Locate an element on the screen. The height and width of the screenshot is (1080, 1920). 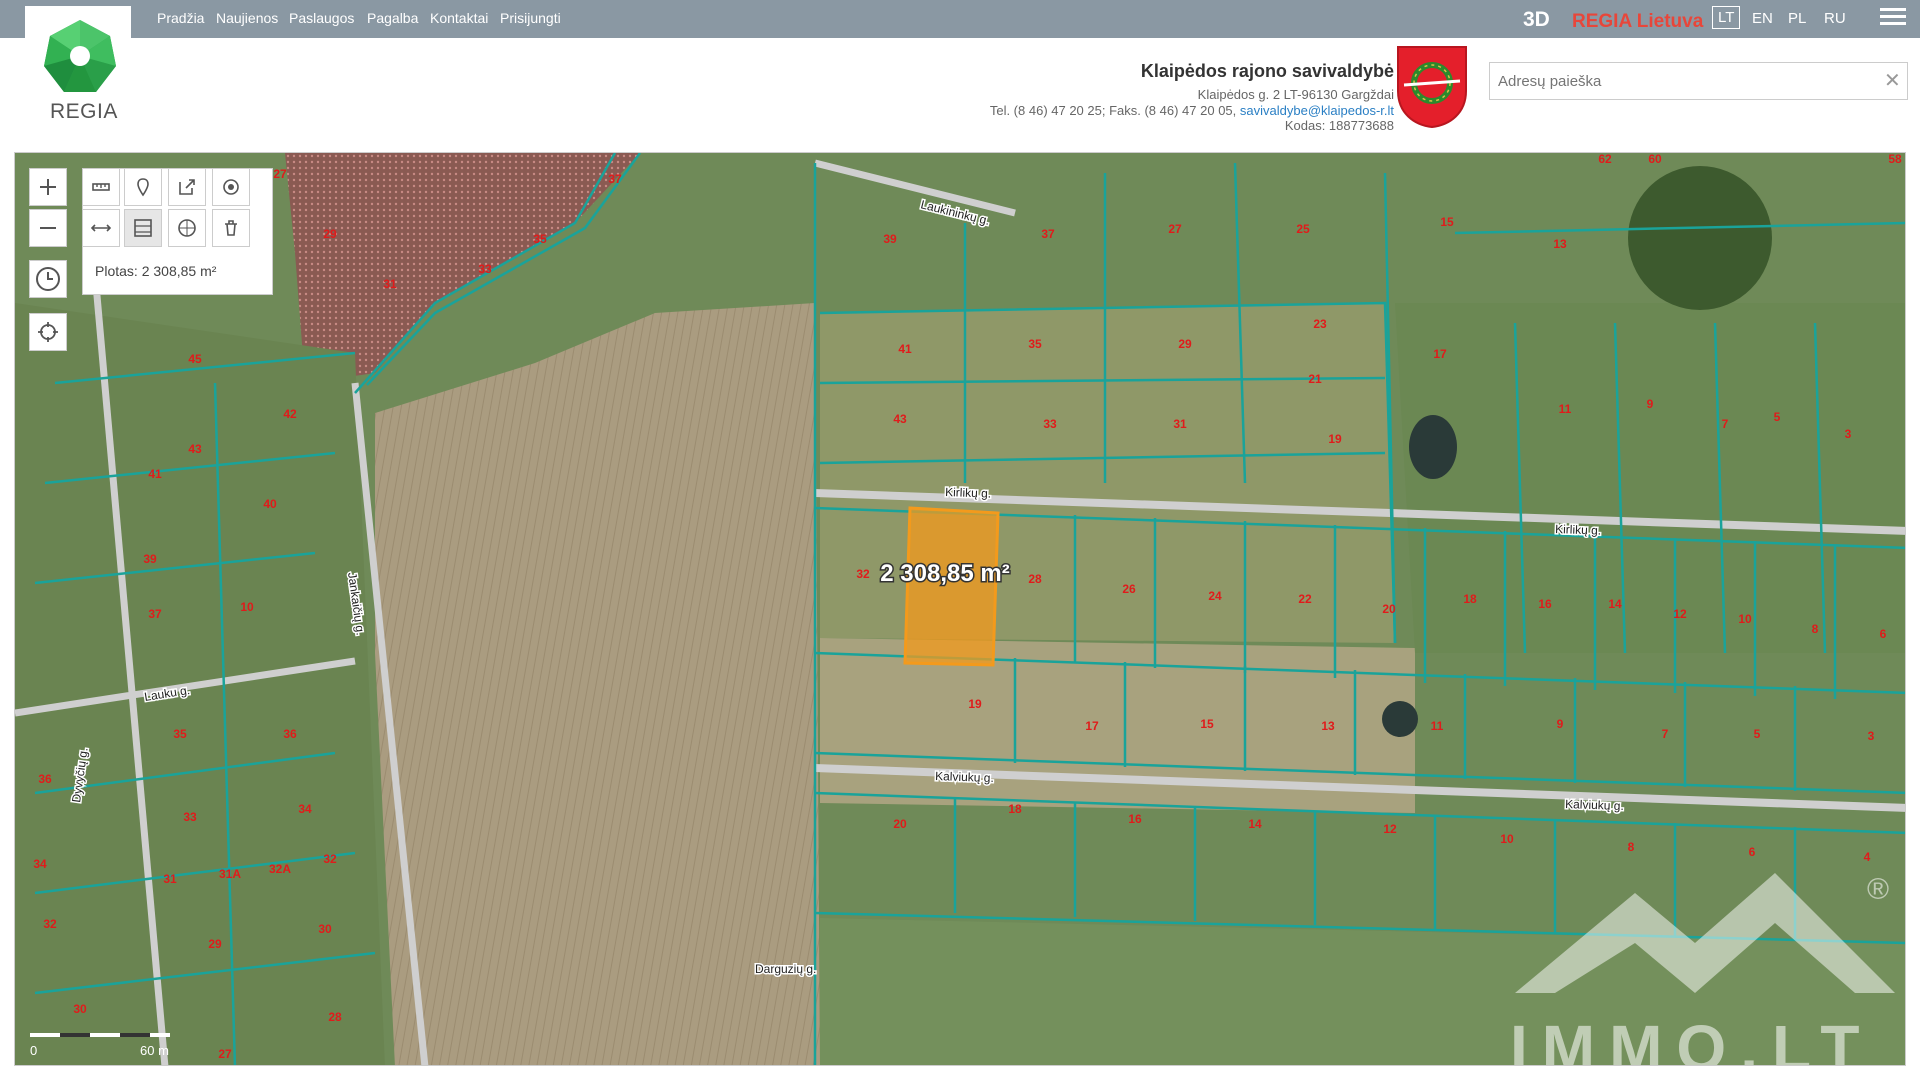
parcel-number-label: 42 is located at coordinates (290, 414).